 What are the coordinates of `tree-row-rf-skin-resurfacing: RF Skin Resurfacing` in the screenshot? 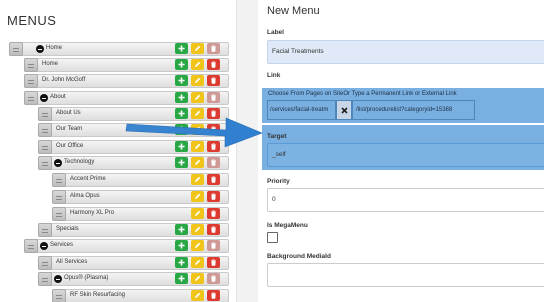 It's located at (140, 295).